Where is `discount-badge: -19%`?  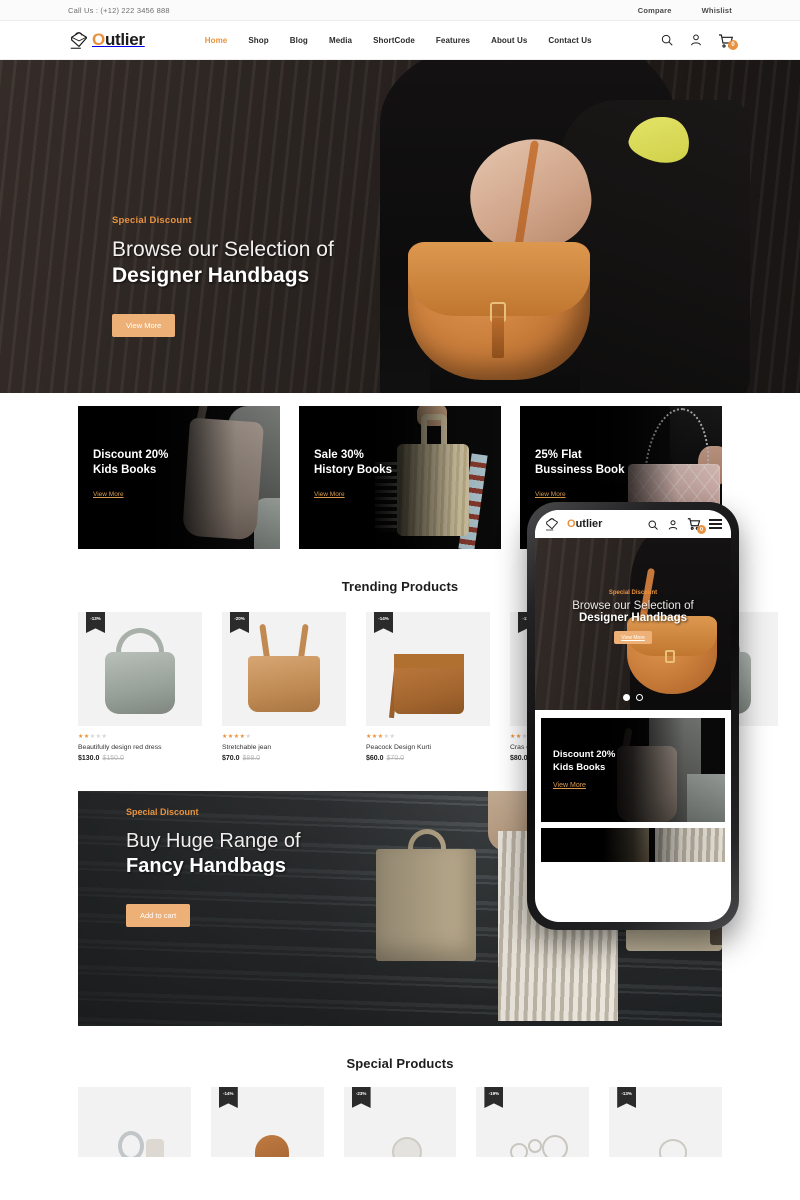 discount-badge: -19% is located at coordinates (494, 1097).